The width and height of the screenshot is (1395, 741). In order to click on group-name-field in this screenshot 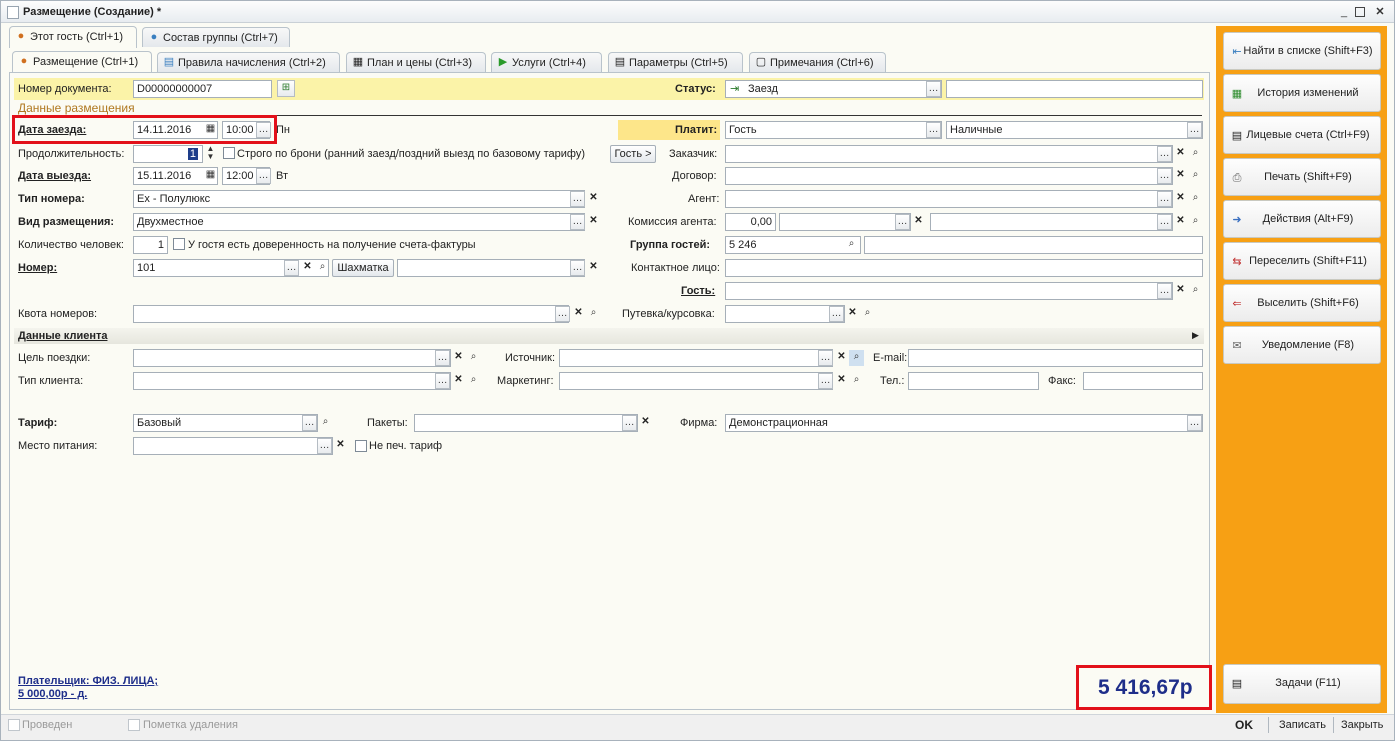, I will do `click(1033, 245)`.